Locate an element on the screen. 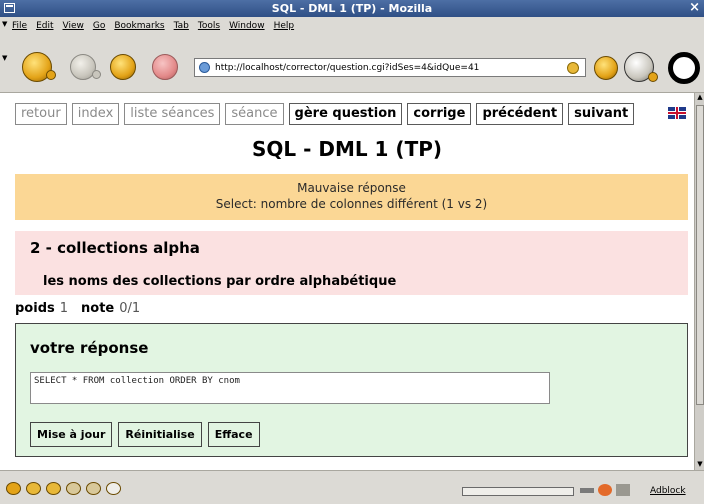 The width and height of the screenshot is (704, 504). menu-edit: Edit is located at coordinates (44, 26).